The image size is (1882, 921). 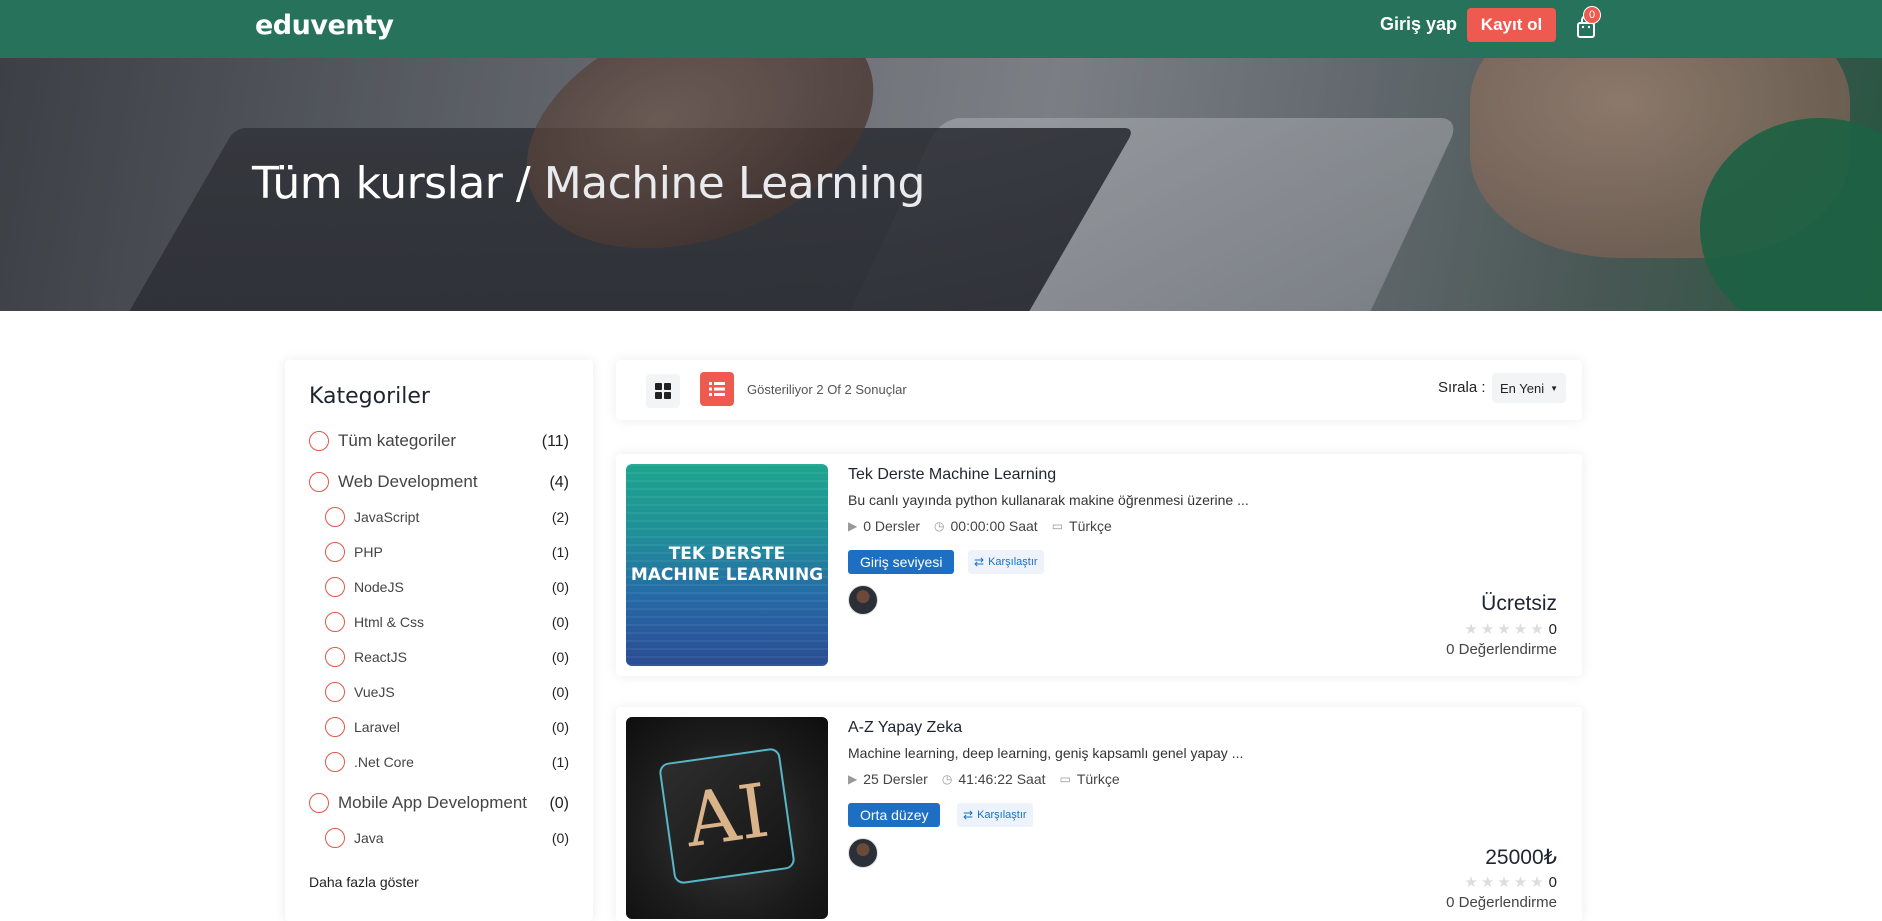 I want to click on category-item-php: PHP, so click(x=354, y=552).